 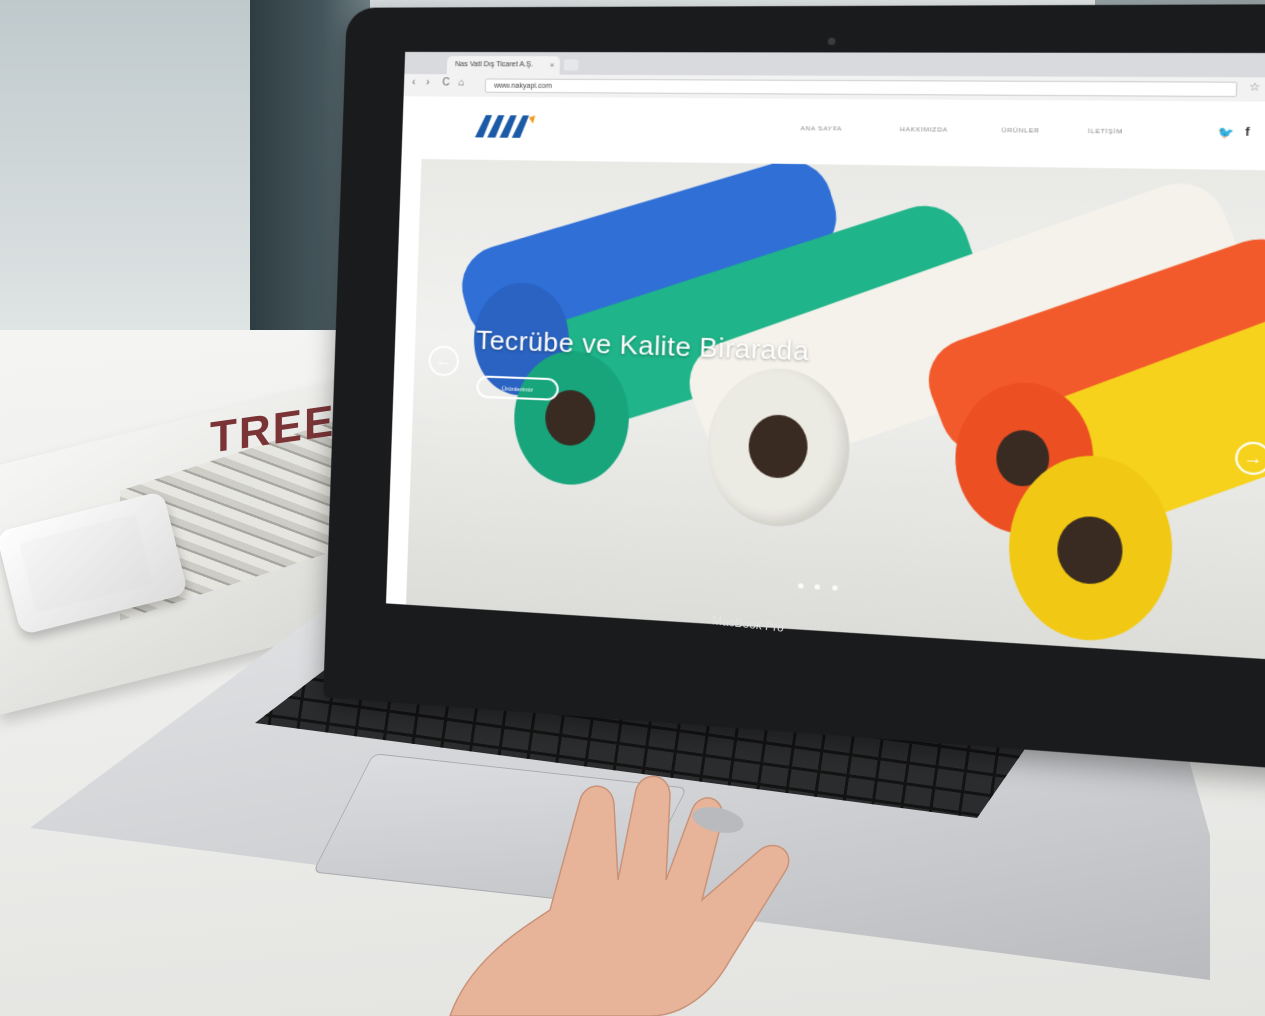 I want to click on address-bar: www.nakyapi.com, so click(x=861, y=88).